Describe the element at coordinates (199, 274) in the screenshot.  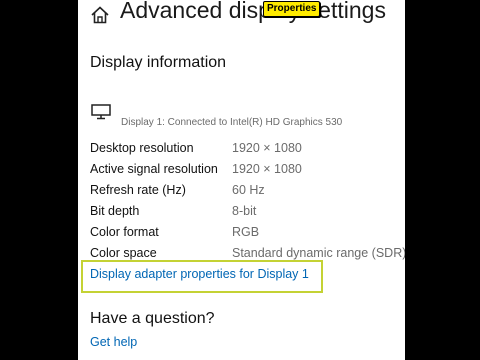
I see `display-adapter-properties-link: Display adapter properties for Display 1` at that location.